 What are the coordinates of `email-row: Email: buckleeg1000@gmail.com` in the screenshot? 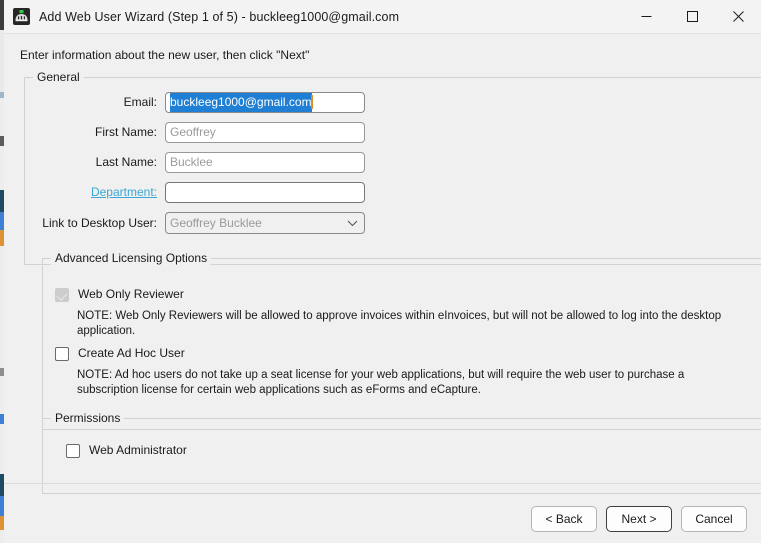 It's located at (195, 102).